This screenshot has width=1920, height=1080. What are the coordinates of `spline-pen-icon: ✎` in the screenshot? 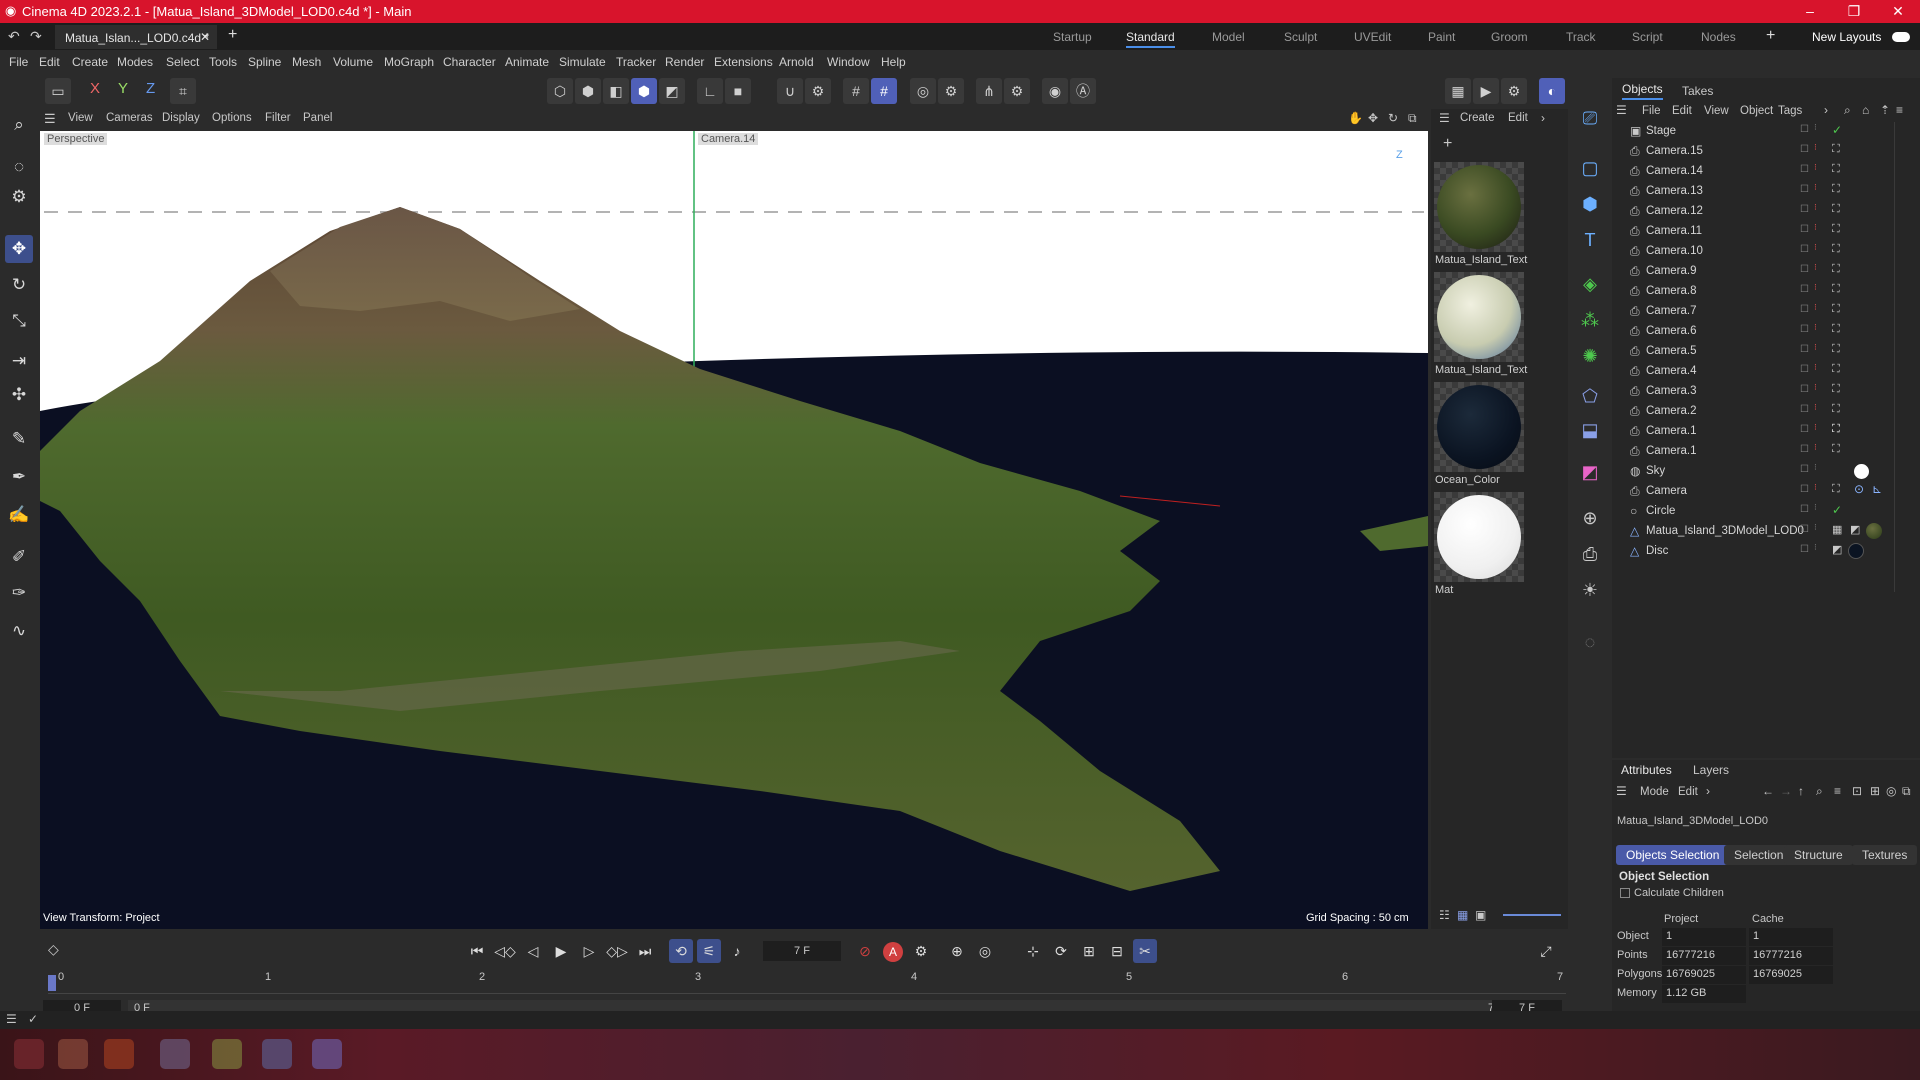 It's located at (19, 439).